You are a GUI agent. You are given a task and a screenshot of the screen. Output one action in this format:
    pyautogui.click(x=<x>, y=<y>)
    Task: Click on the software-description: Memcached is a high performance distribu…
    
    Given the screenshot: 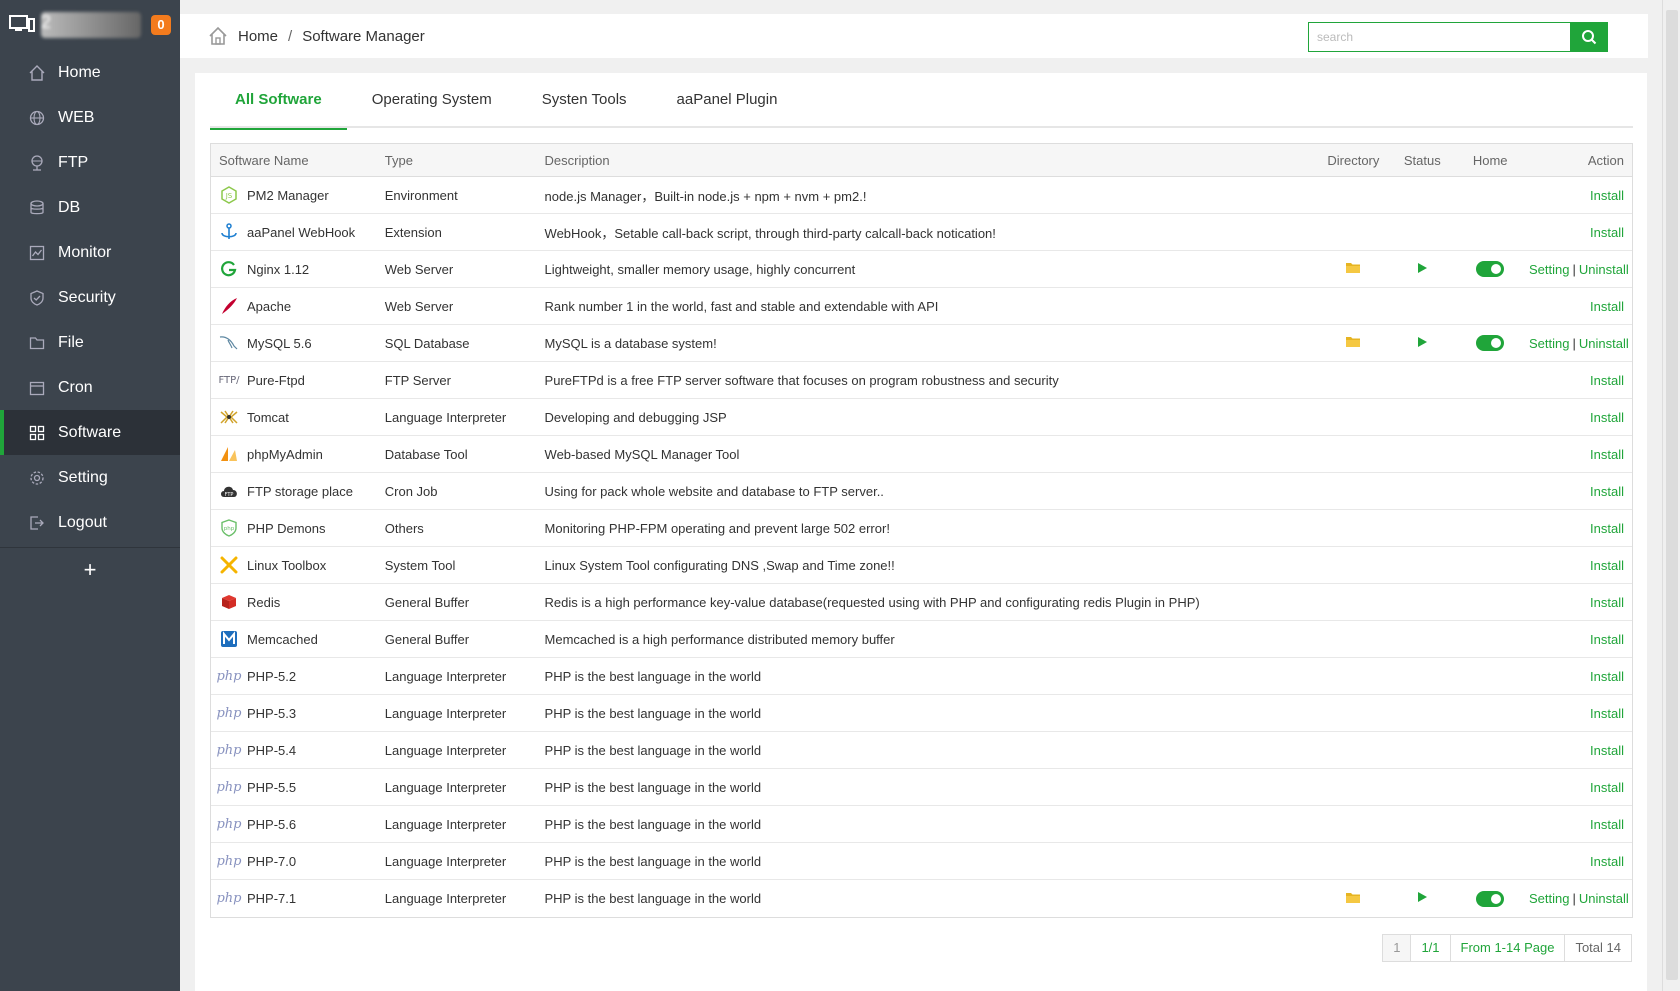 What is the action you would take?
    pyautogui.click(x=719, y=639)
    